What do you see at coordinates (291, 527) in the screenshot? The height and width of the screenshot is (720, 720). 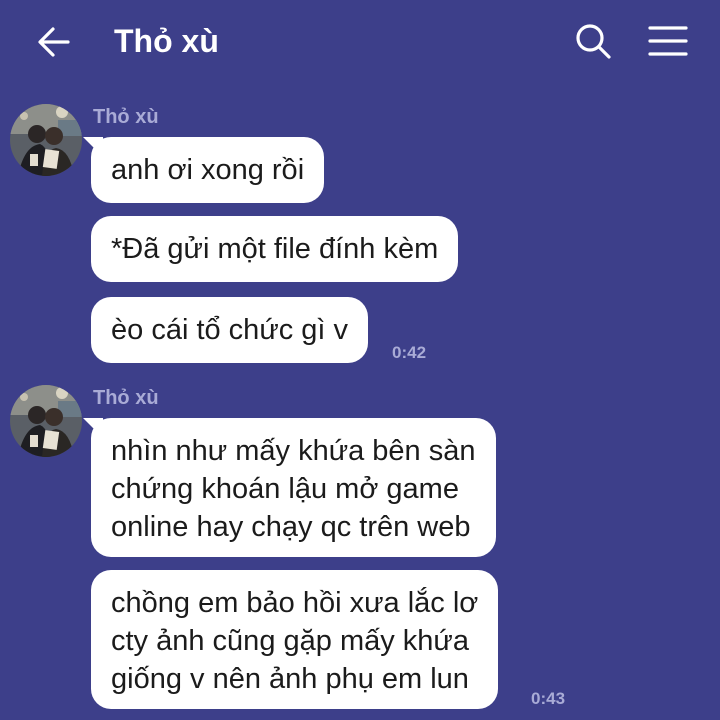 I see `message-line: online hay chạy qc trên web` at bounding box center [291, 527].